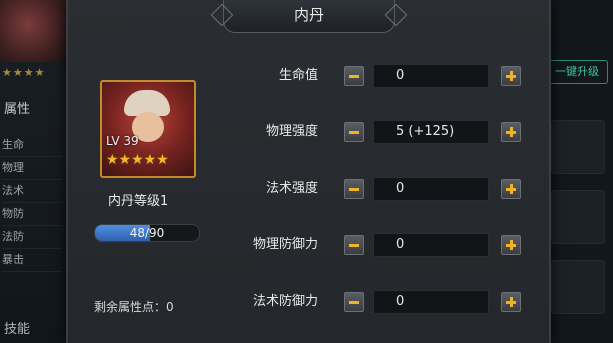 The image size is (613, 343). What do you see at coordinates (32, 145) in the screenshot?
I see `background-list-item: 生命` at bounding box center [32, 145].